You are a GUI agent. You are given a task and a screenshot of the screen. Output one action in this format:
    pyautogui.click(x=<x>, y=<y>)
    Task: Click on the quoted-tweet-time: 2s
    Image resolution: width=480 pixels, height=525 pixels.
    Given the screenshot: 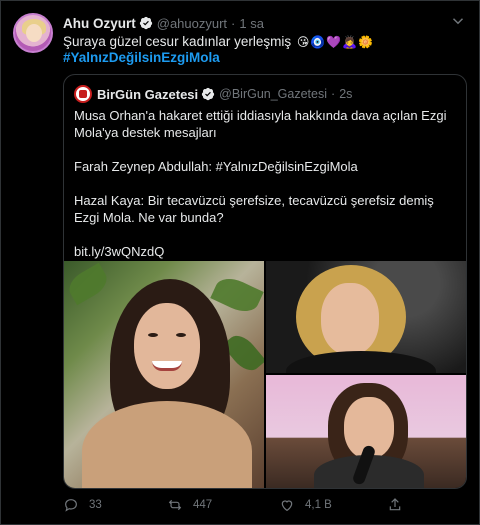 What is the action you would take?
    pyautogui.click(x=346, y=94)
    